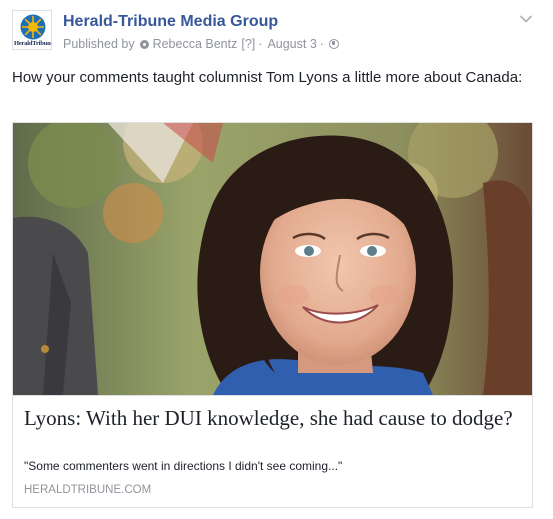  Describe the element at coordinates (33, 43) in the screenshot. I see `avatar-wordmark: HeraldTribune` at that location.